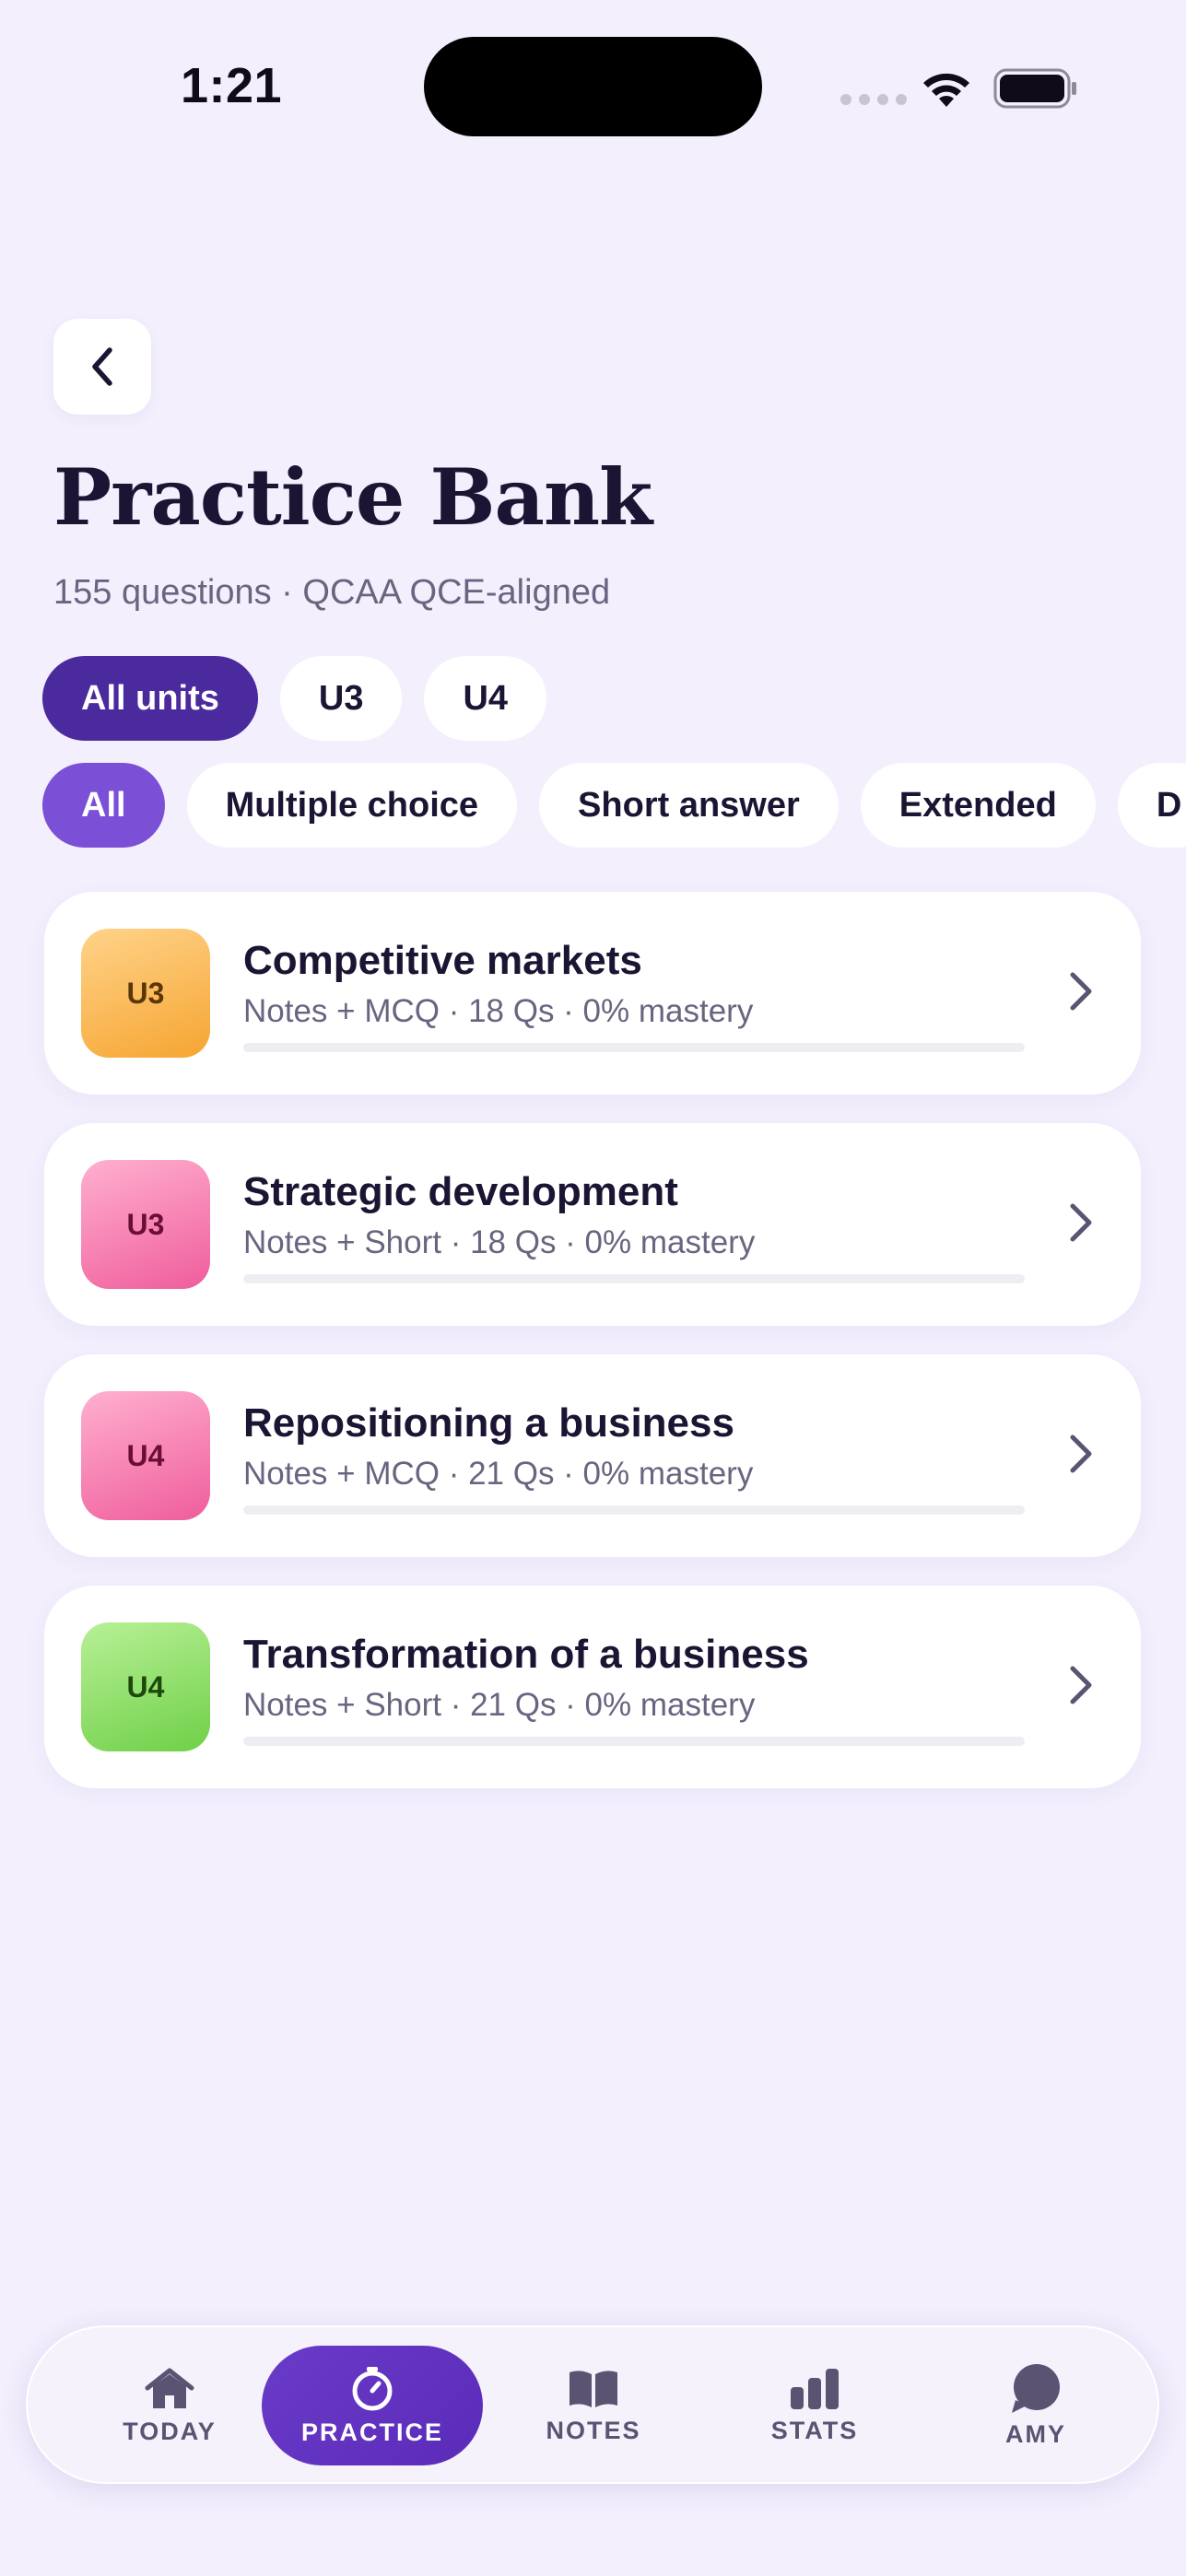  What do you see at coordinates (498, 1474) in the screenshot?
I see `topic-meta: Notes + MCQ · 21 Qs · 0% mastery` at bounding box center [498, 1474].